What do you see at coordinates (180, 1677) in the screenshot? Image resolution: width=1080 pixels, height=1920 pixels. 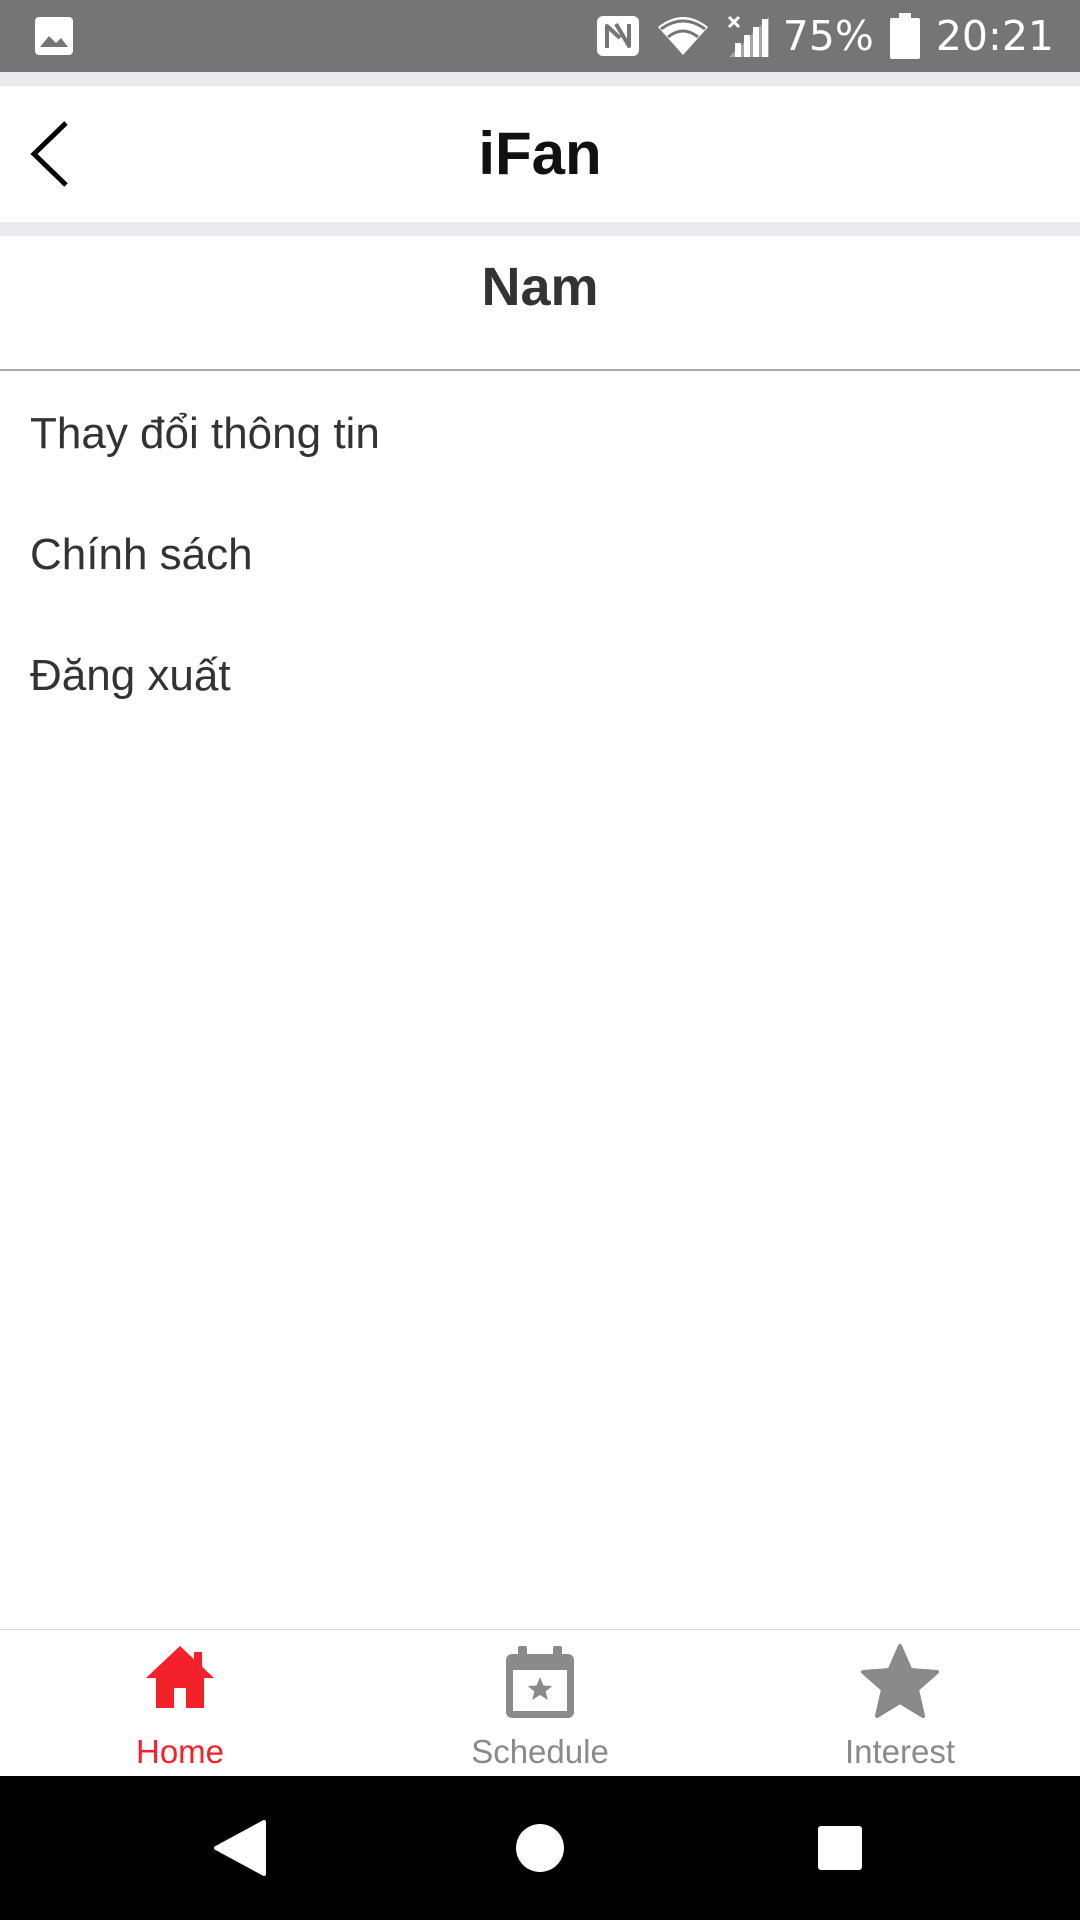 I see `home-icon` at bounding box center [180, 1677].